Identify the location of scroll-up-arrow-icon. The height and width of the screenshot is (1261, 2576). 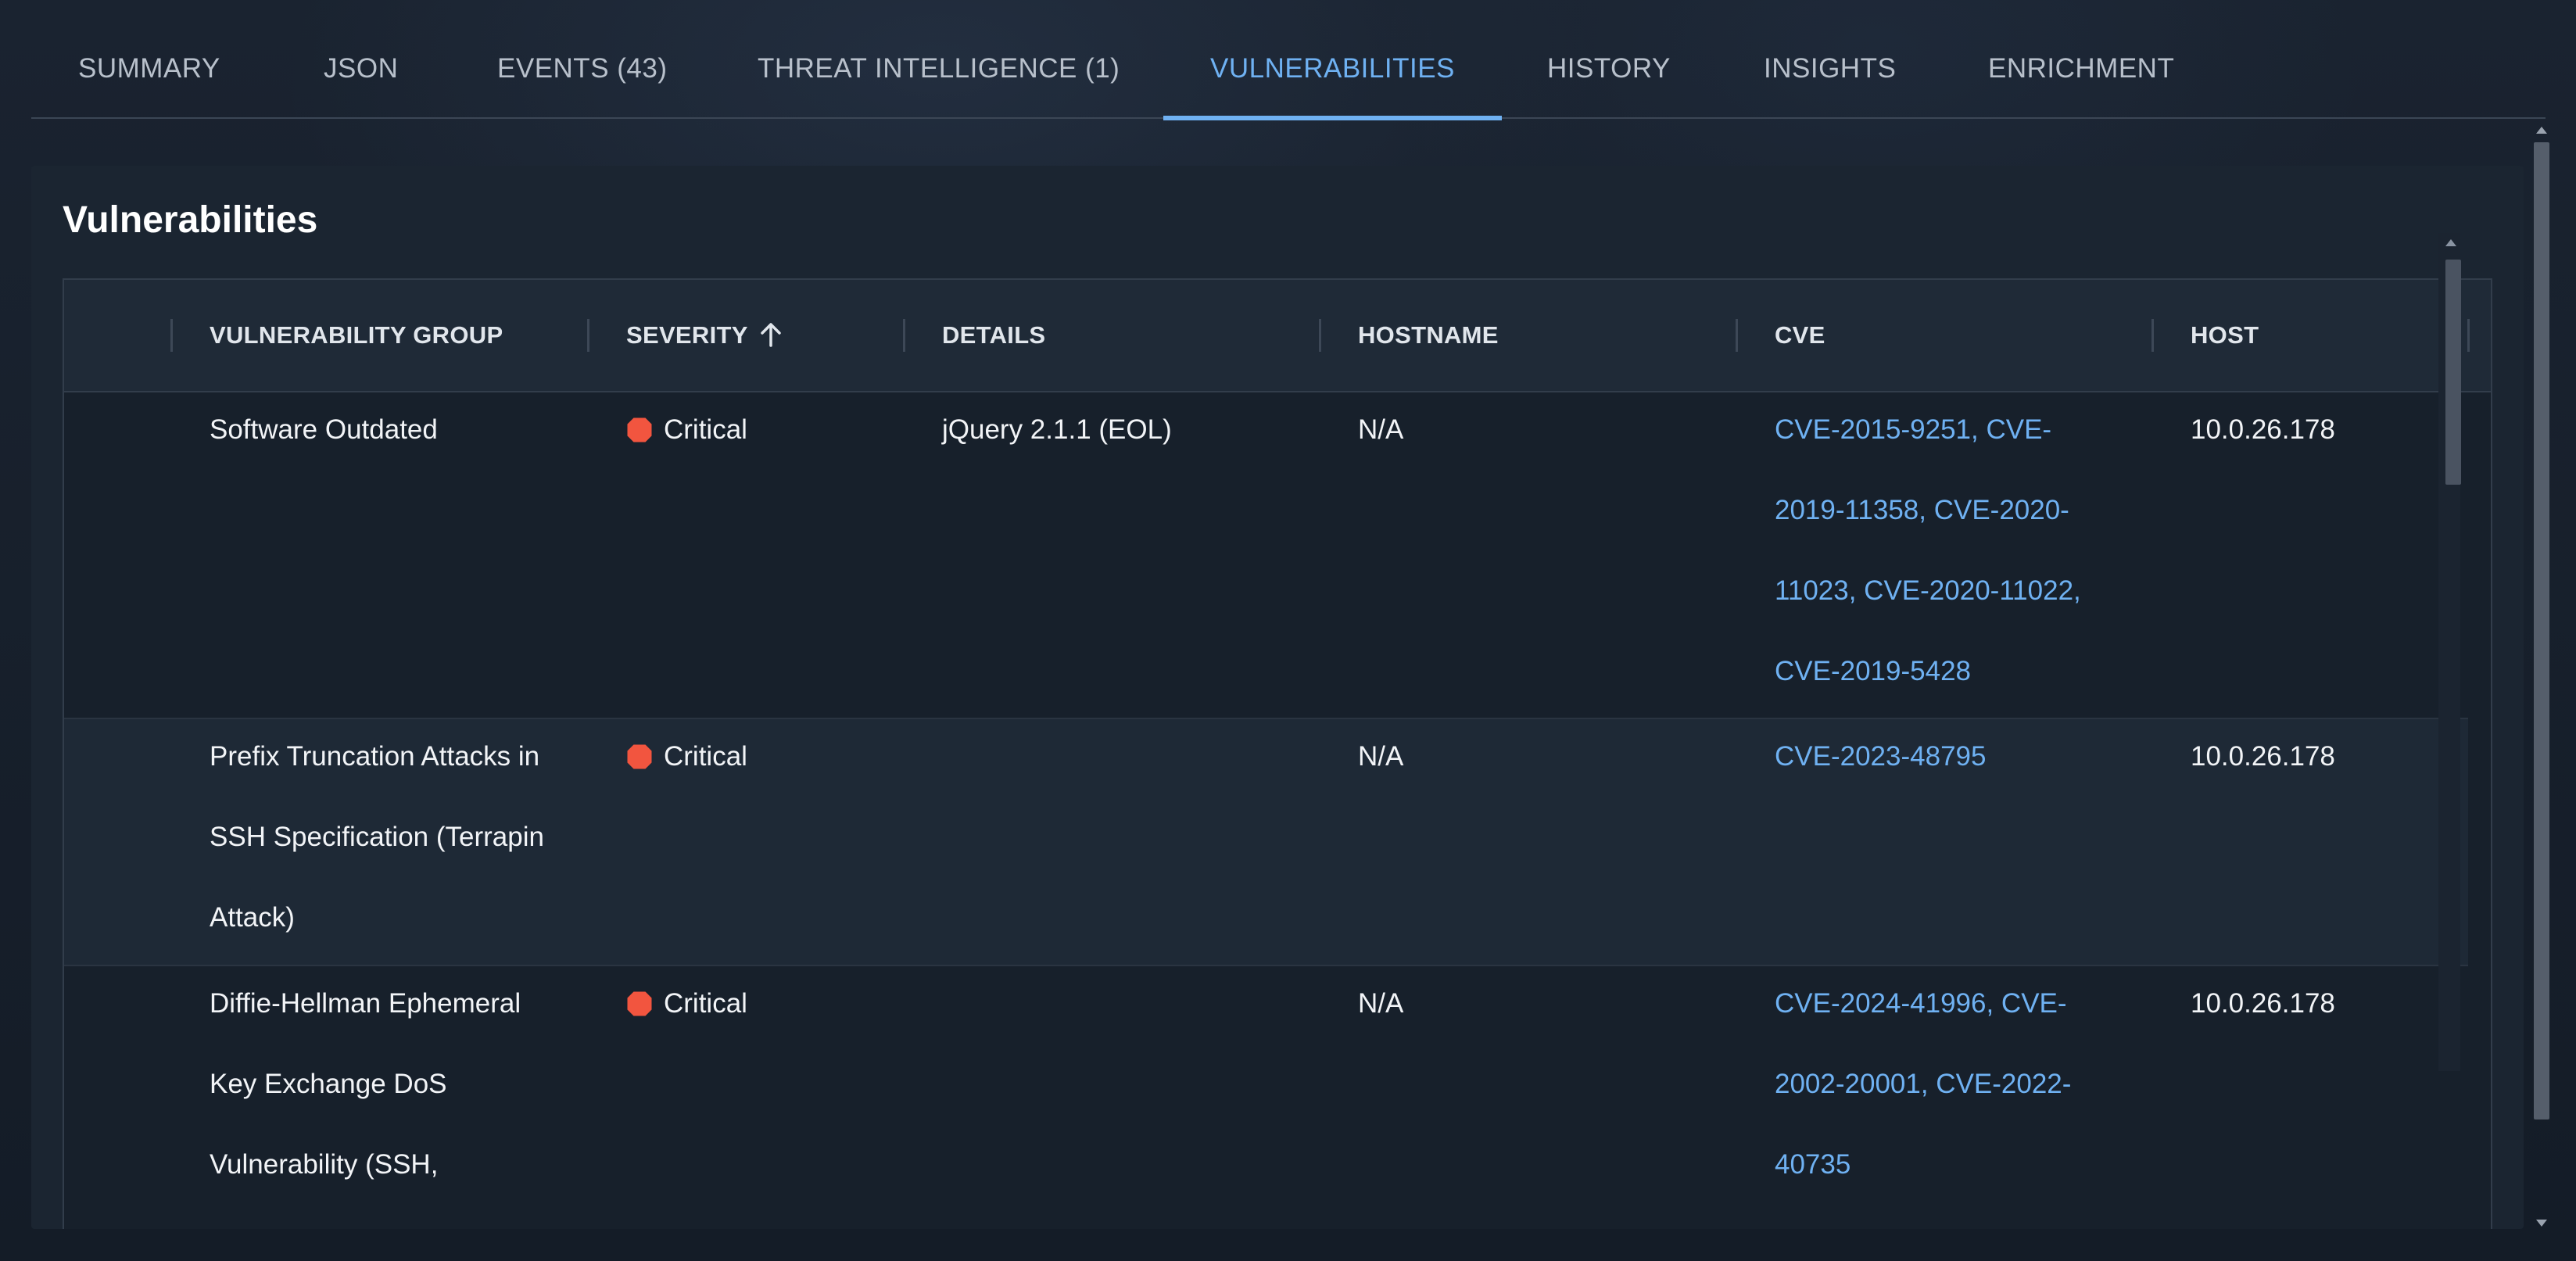
(2541, 130).